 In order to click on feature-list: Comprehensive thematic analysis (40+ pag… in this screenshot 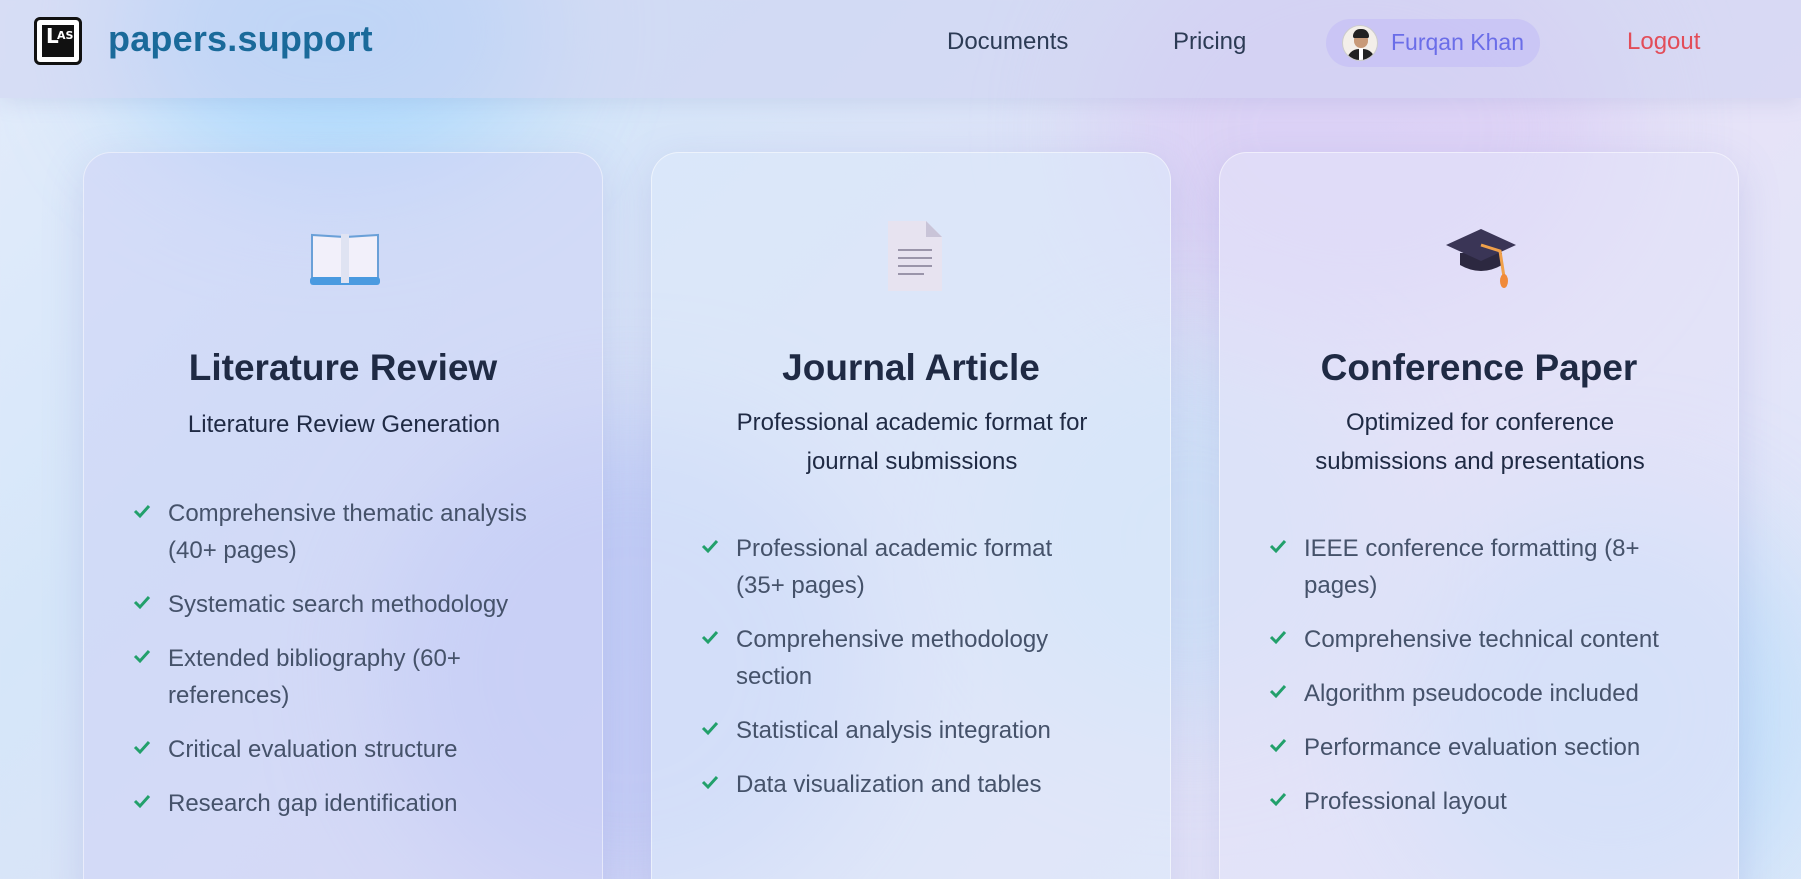, I will do `click(352, 658)`.